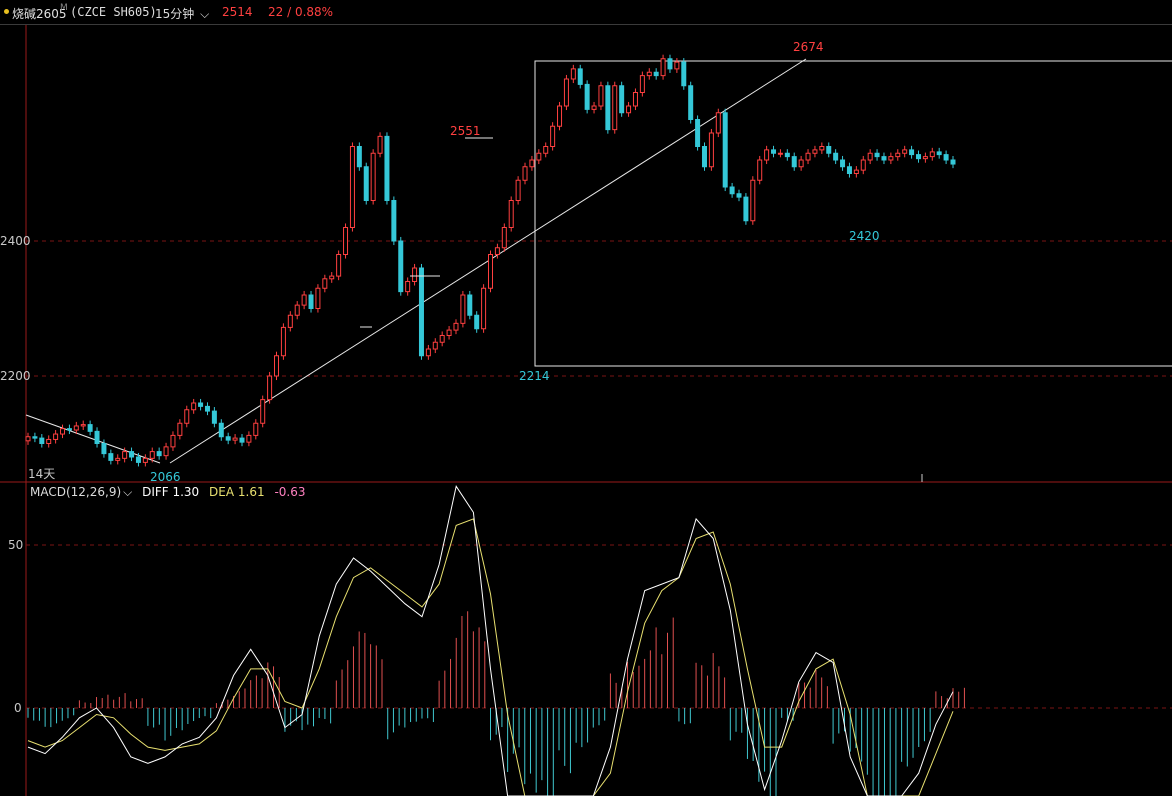  What do you see at coordinates (41, 474) in the screenshot?
I see `range-label: 14天` at bounding box center [41, 474].